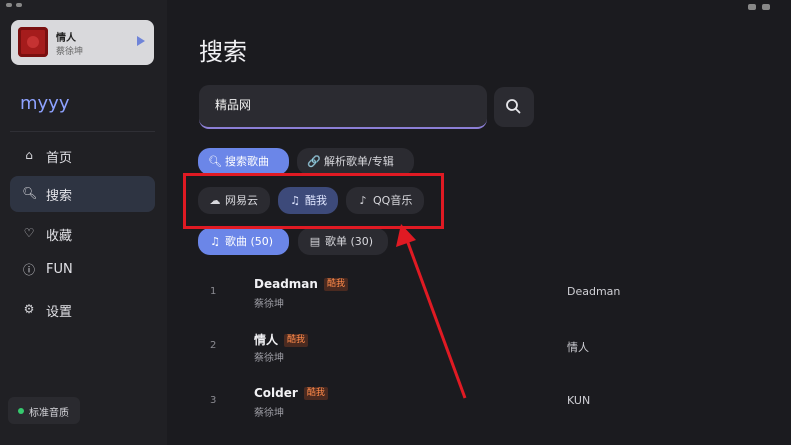  I want to click on annotation-arrow, so click(431, 311).